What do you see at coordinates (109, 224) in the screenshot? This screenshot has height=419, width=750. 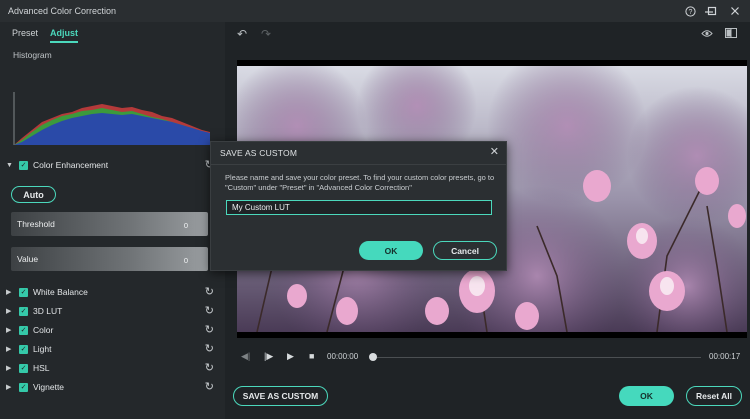 I see `threshold-slider: Threshold 0` at bounding box center [109, 224].